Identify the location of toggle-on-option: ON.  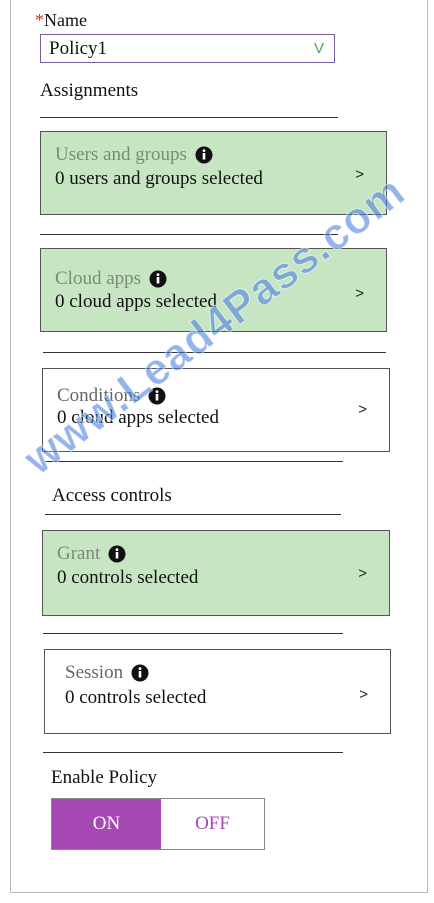
(106, 824).